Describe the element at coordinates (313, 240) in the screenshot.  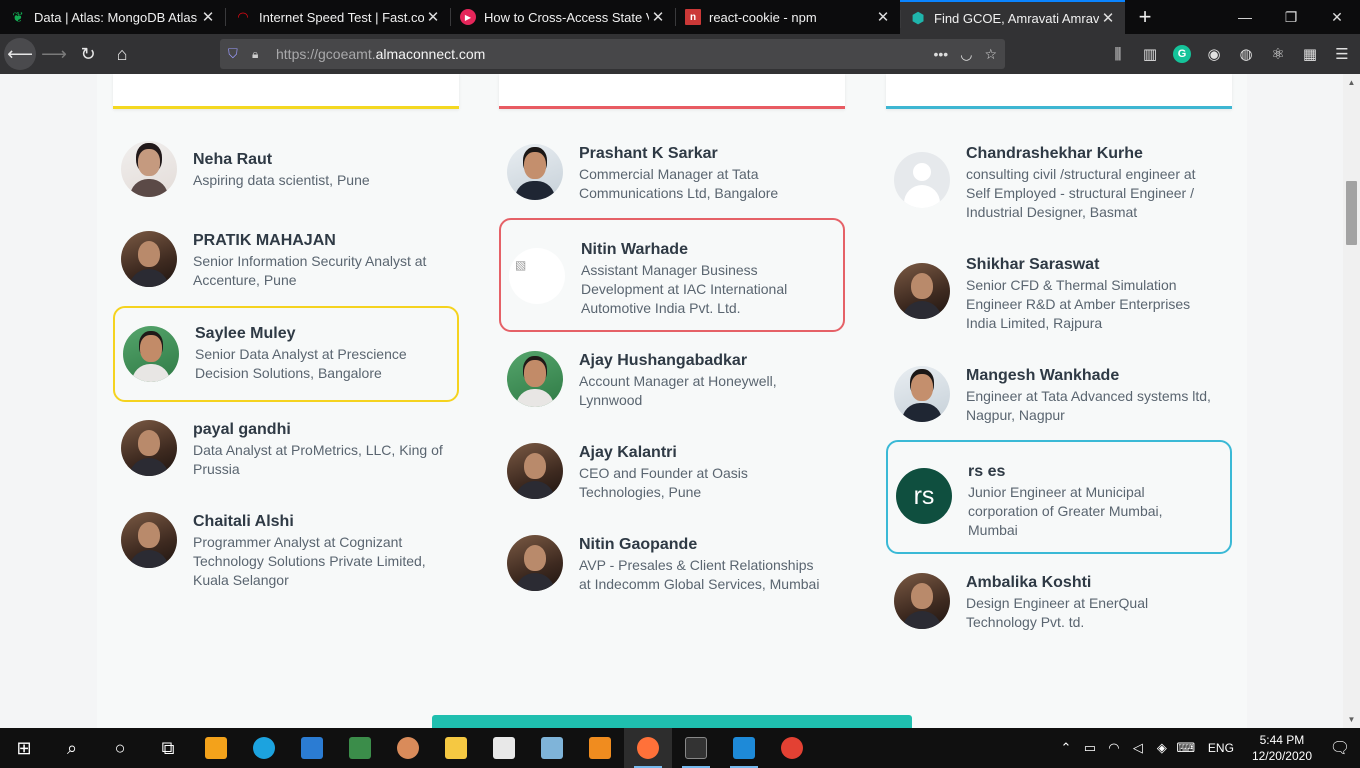
I see `alumni-name: PRATIK MAHAJAN` at that location.